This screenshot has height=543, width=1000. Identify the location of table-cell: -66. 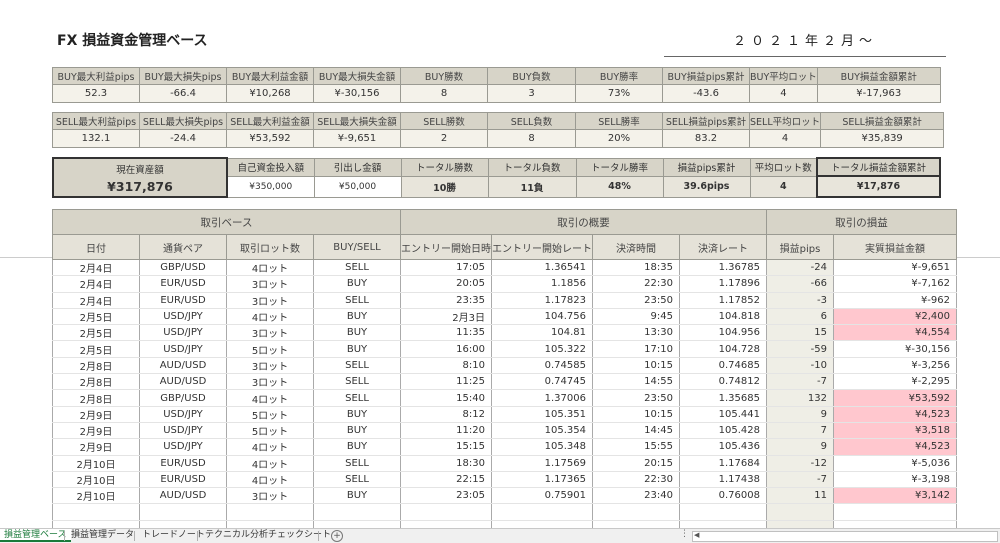
(800, 284).